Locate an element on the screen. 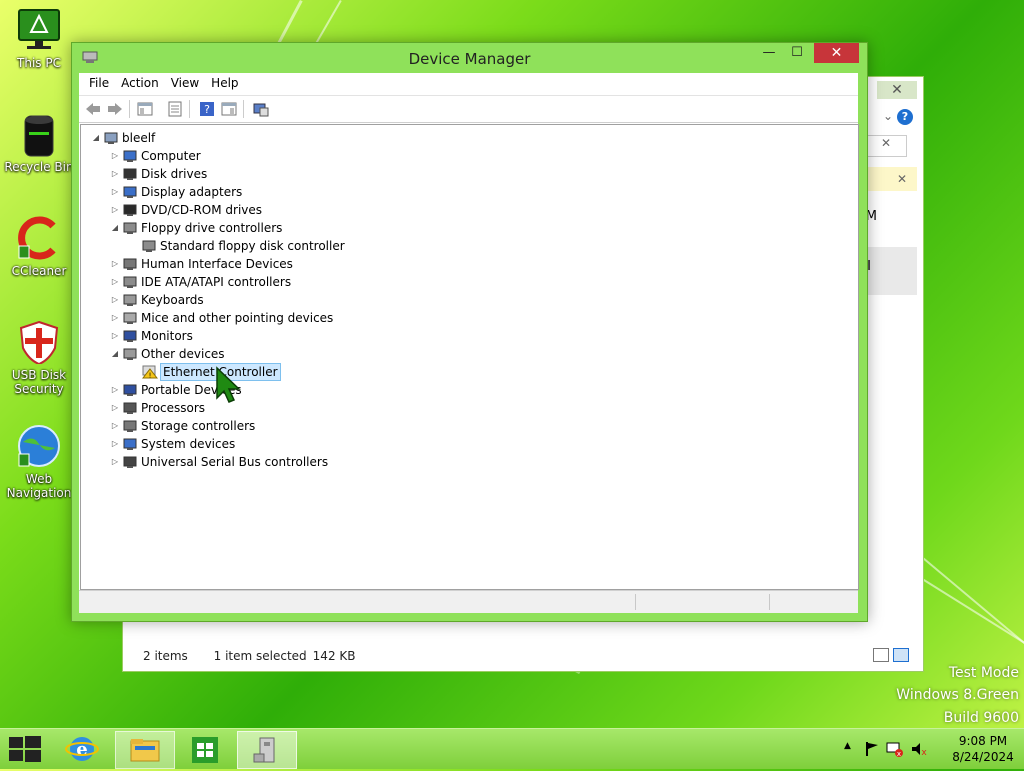  tree-node: ! Ethernet Controller is located at coordinates (461, 372).